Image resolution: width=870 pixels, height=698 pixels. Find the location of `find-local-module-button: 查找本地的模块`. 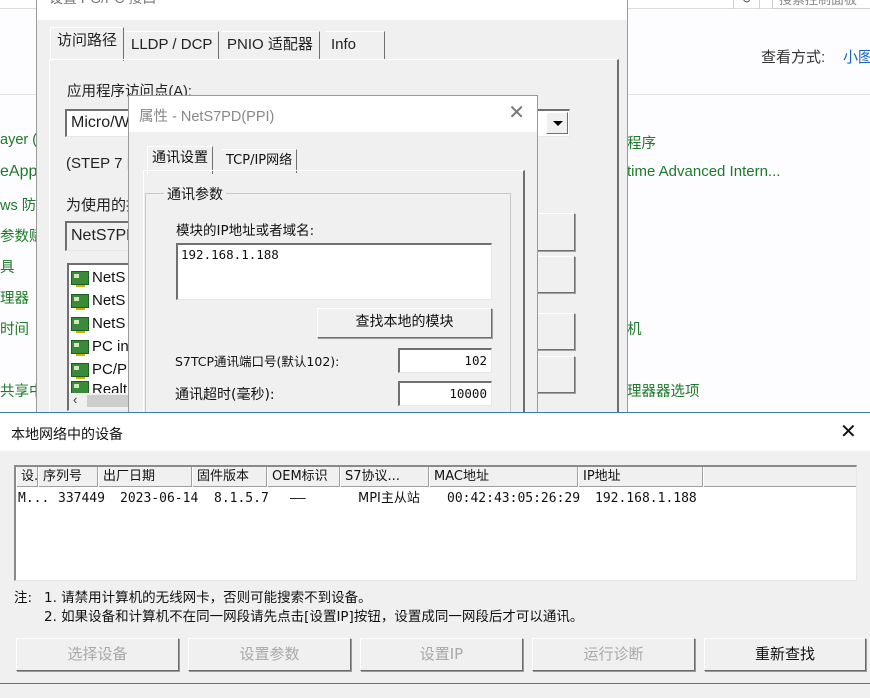

find-local-module-button: 查找本地的模块 is located at coordinates (404, 323).